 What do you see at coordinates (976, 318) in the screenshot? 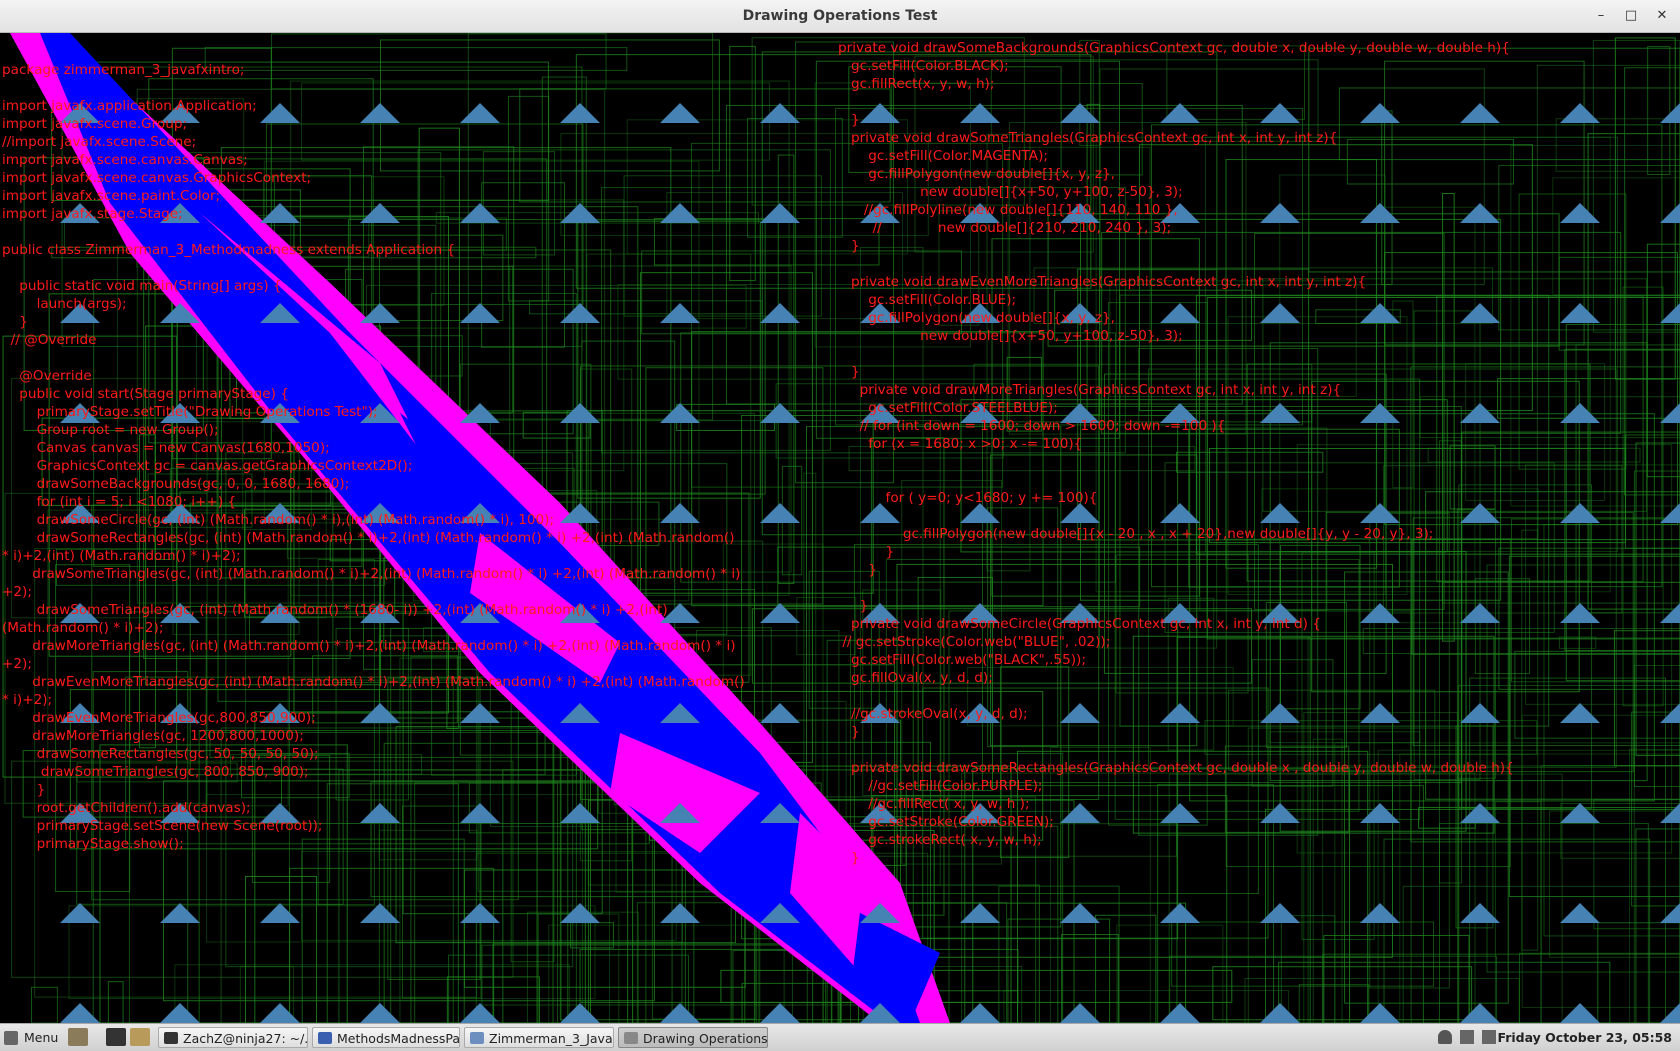
I see `code-line: gc.fillPolygon(new double[]{x, y, z},` at bounding box center [976, 318].